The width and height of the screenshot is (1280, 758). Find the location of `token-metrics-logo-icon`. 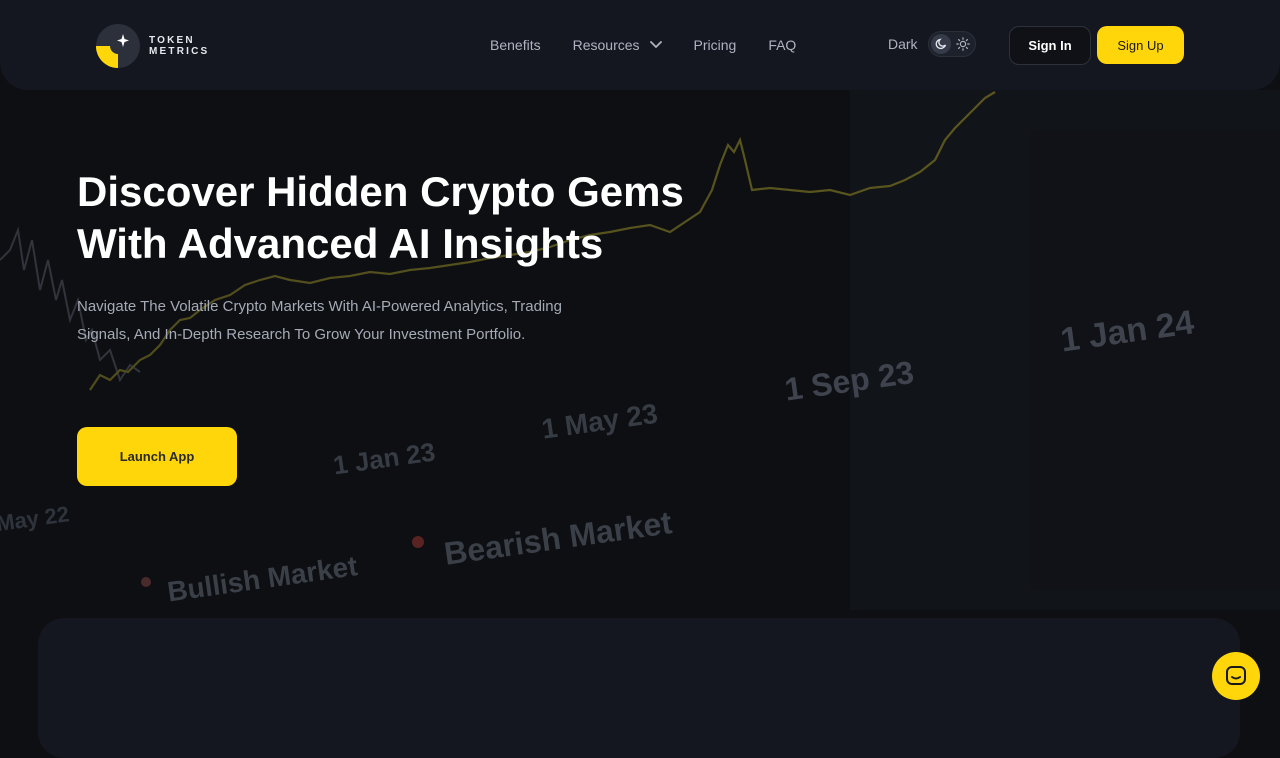

token-metrics-logo-icon is located at coordinates (118, 46).